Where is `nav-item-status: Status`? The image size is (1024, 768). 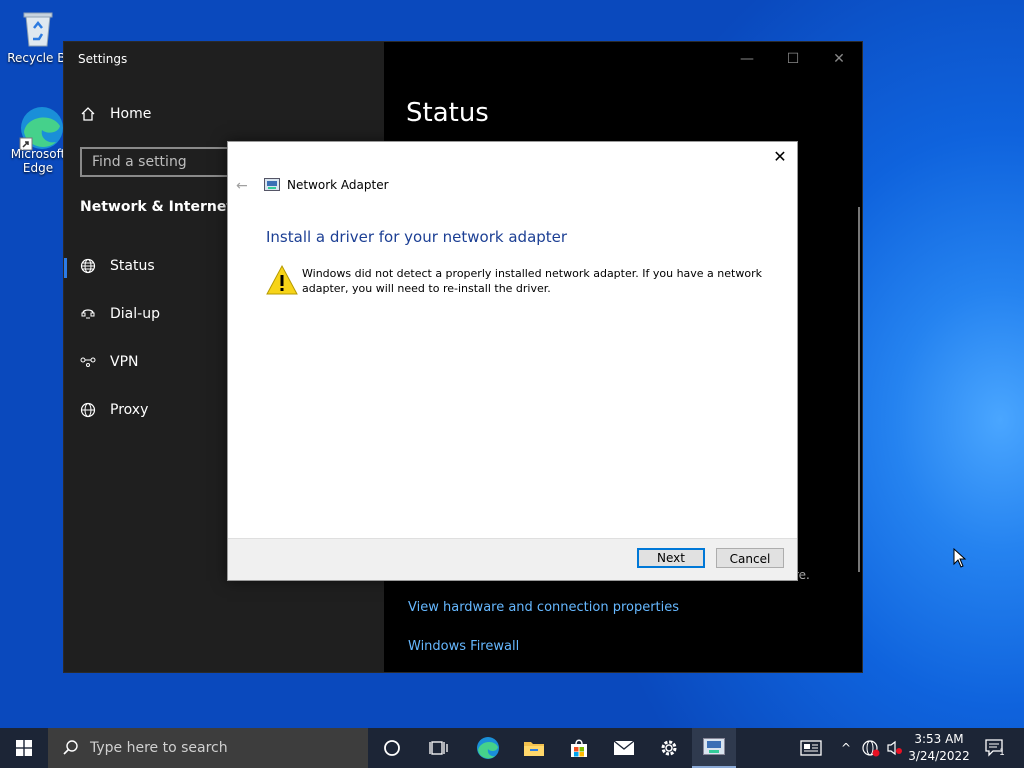
nav-item-status: Status is located at coordinates (117, 266).